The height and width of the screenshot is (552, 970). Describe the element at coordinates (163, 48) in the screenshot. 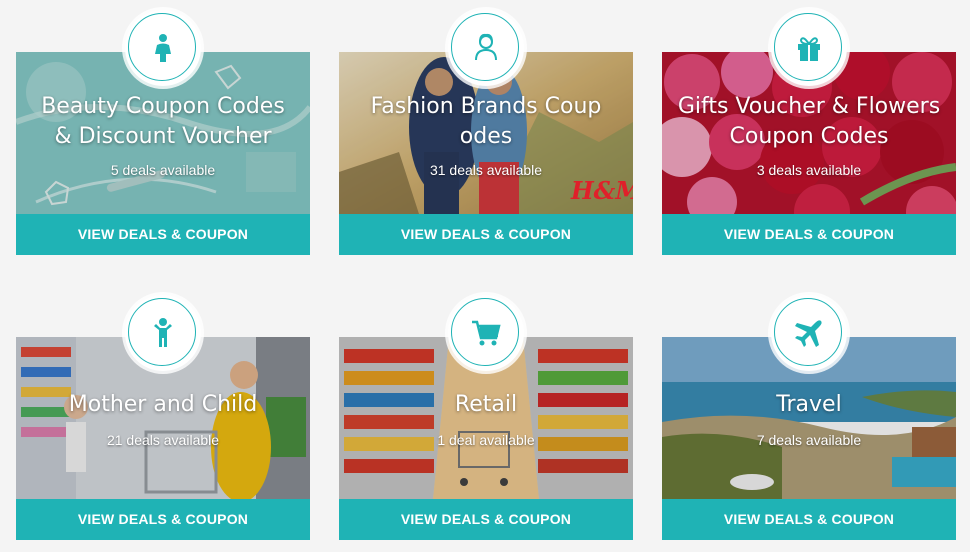

I see `woman-icon` at that location.